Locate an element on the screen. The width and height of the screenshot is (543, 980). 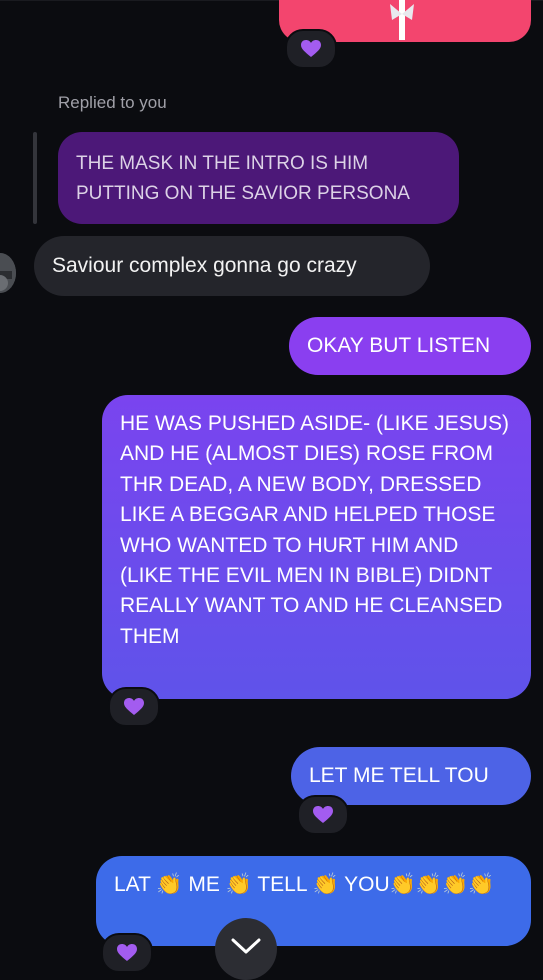
scroll-to-bottom-button is located at coordinates (246, 949).